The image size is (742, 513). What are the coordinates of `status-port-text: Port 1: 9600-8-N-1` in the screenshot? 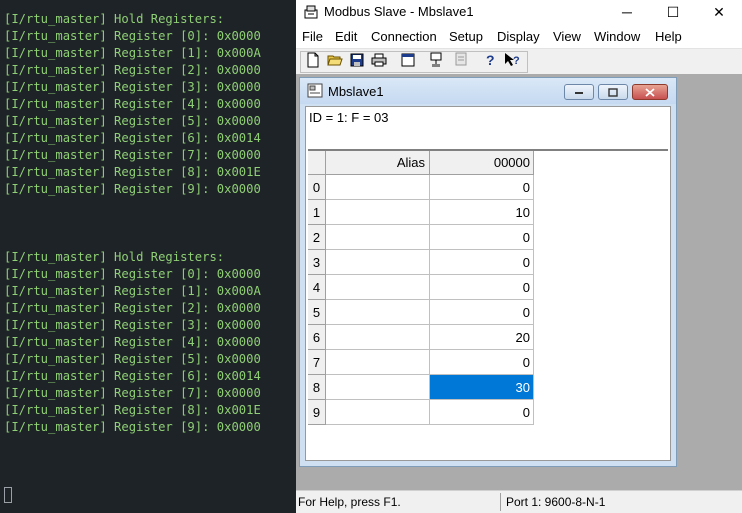 It's located at (556, 502).